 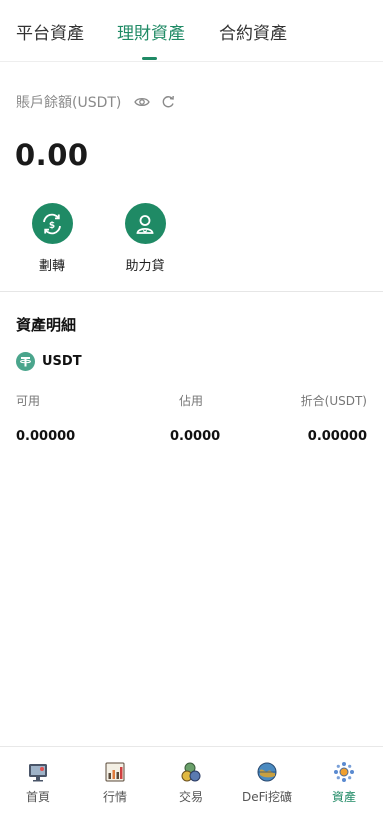 I want to click on coin-name: USDT, so click(x=62, y=361).